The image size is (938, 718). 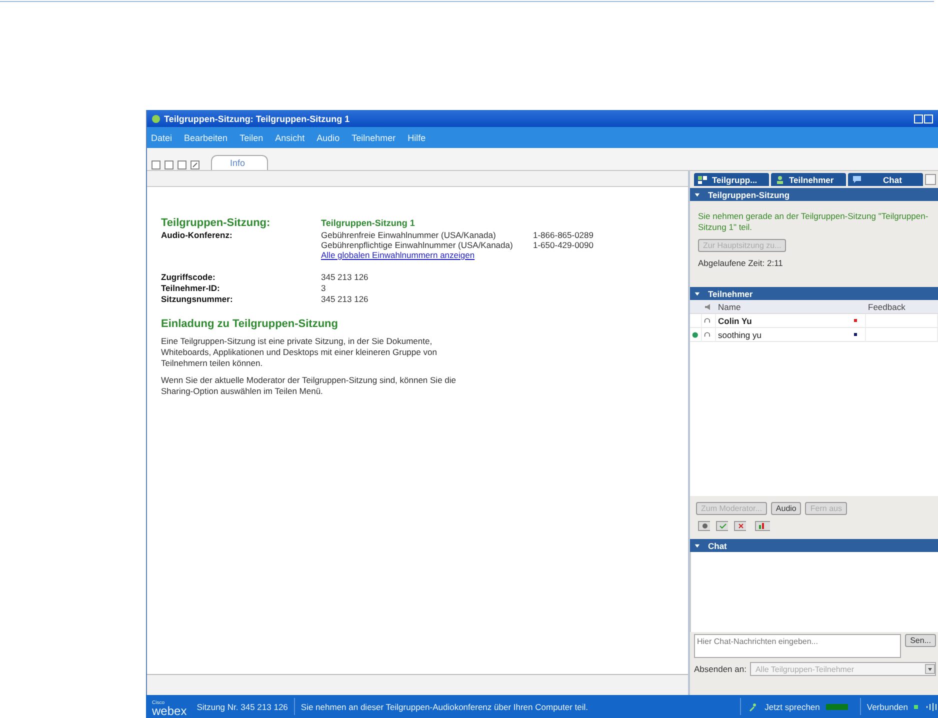 I want to click on elapsed-time: Abgelaufene Zeit: 2:11, so click(x=741, y=263).